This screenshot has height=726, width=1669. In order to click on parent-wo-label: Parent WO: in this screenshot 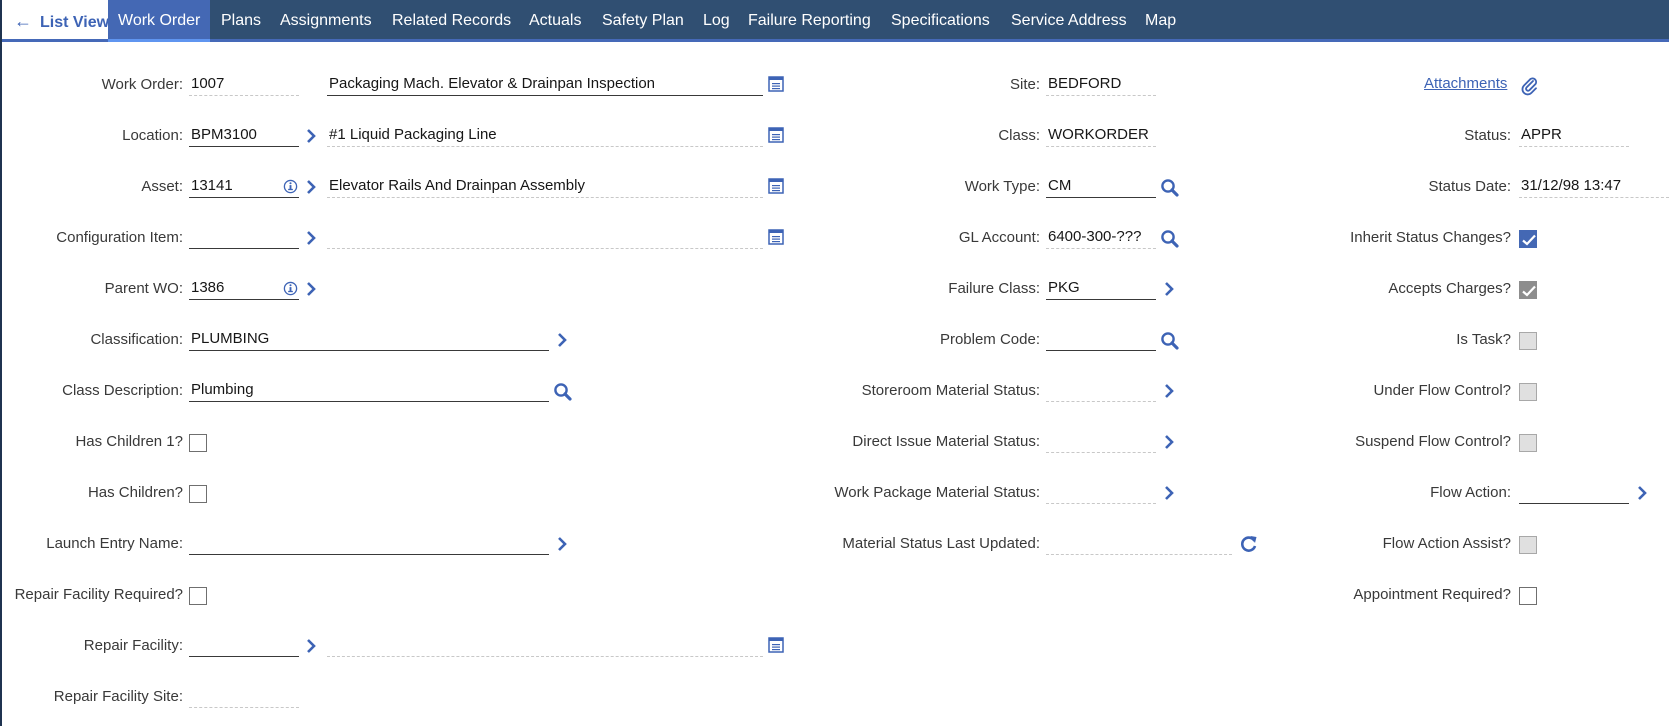, I will do `click(143, 288)`.